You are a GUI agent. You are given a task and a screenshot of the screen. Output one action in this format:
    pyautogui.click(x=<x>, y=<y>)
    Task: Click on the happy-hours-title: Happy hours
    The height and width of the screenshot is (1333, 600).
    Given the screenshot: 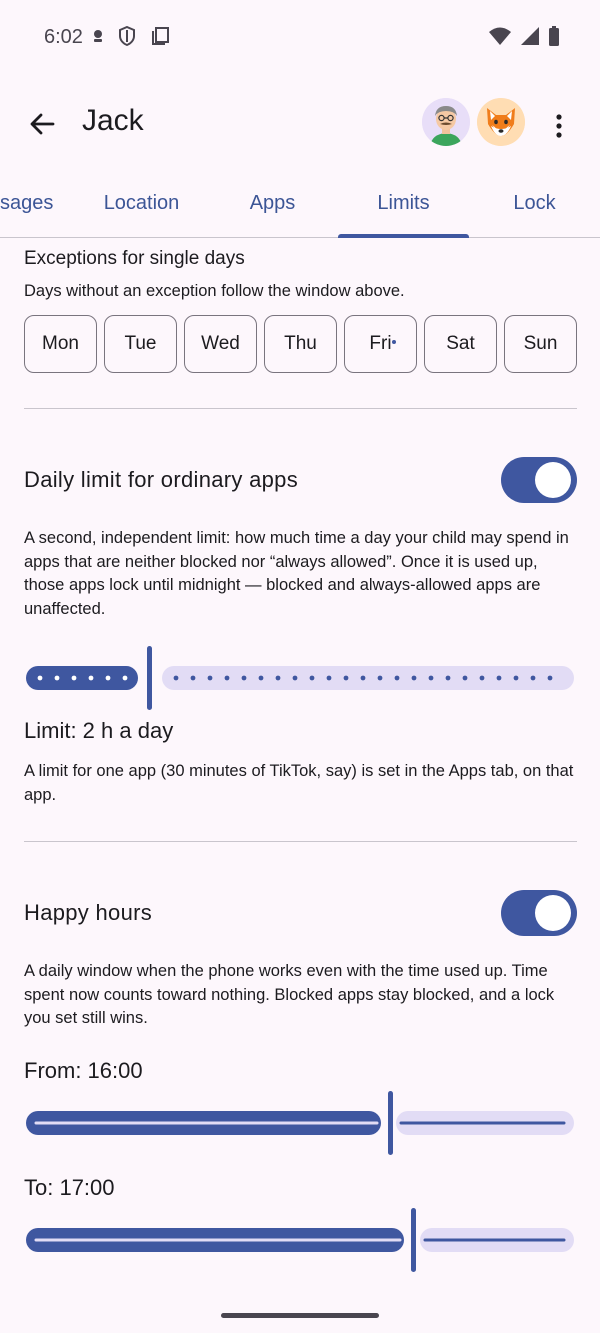 What is the action you would take?
    pyautogui.click(x=88, y=912)
    